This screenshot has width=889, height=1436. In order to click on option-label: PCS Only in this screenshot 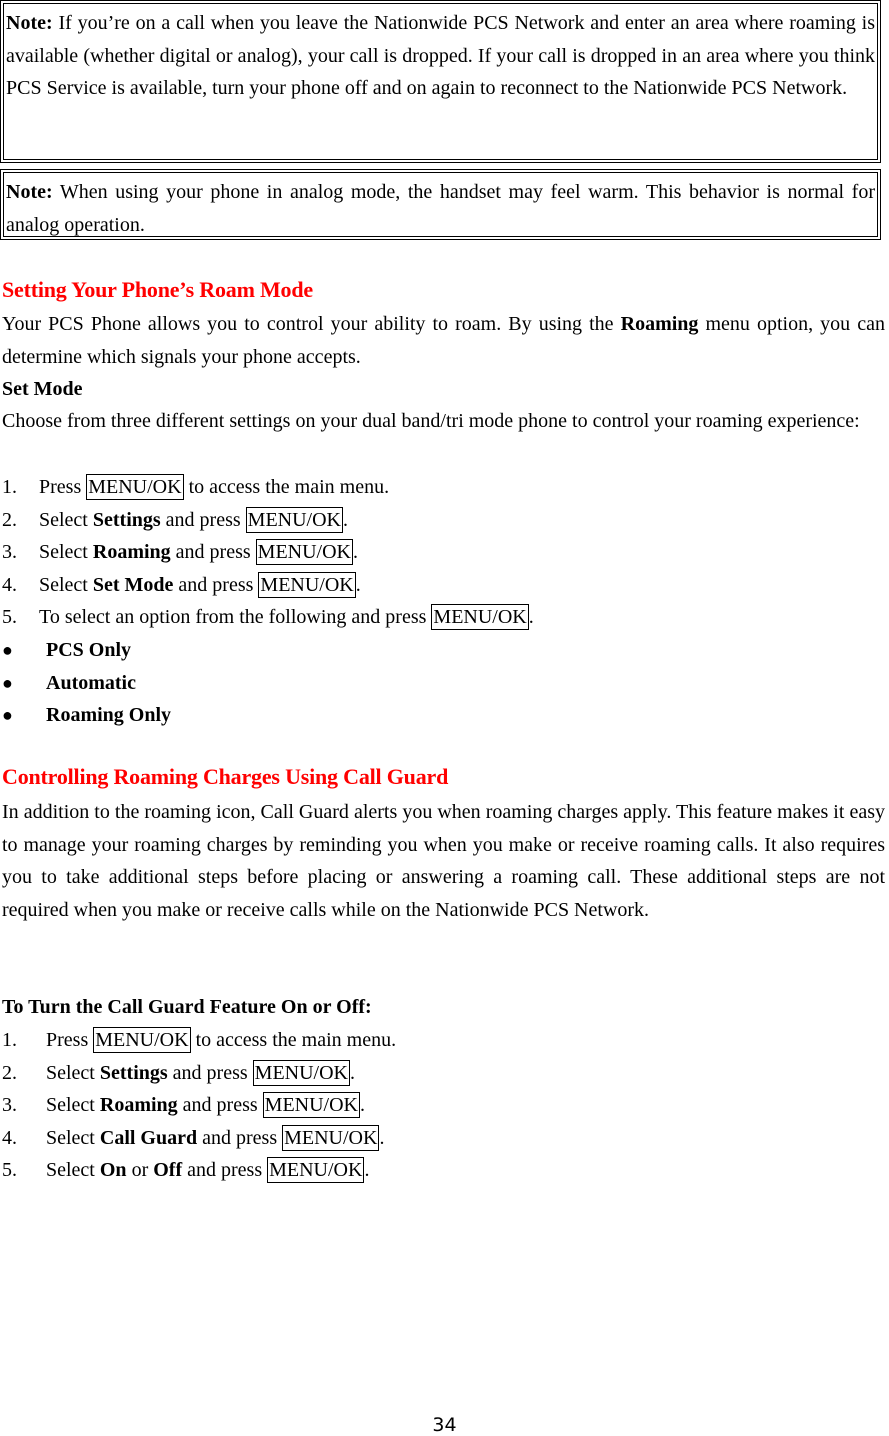, I will do `click(89, 650)`.